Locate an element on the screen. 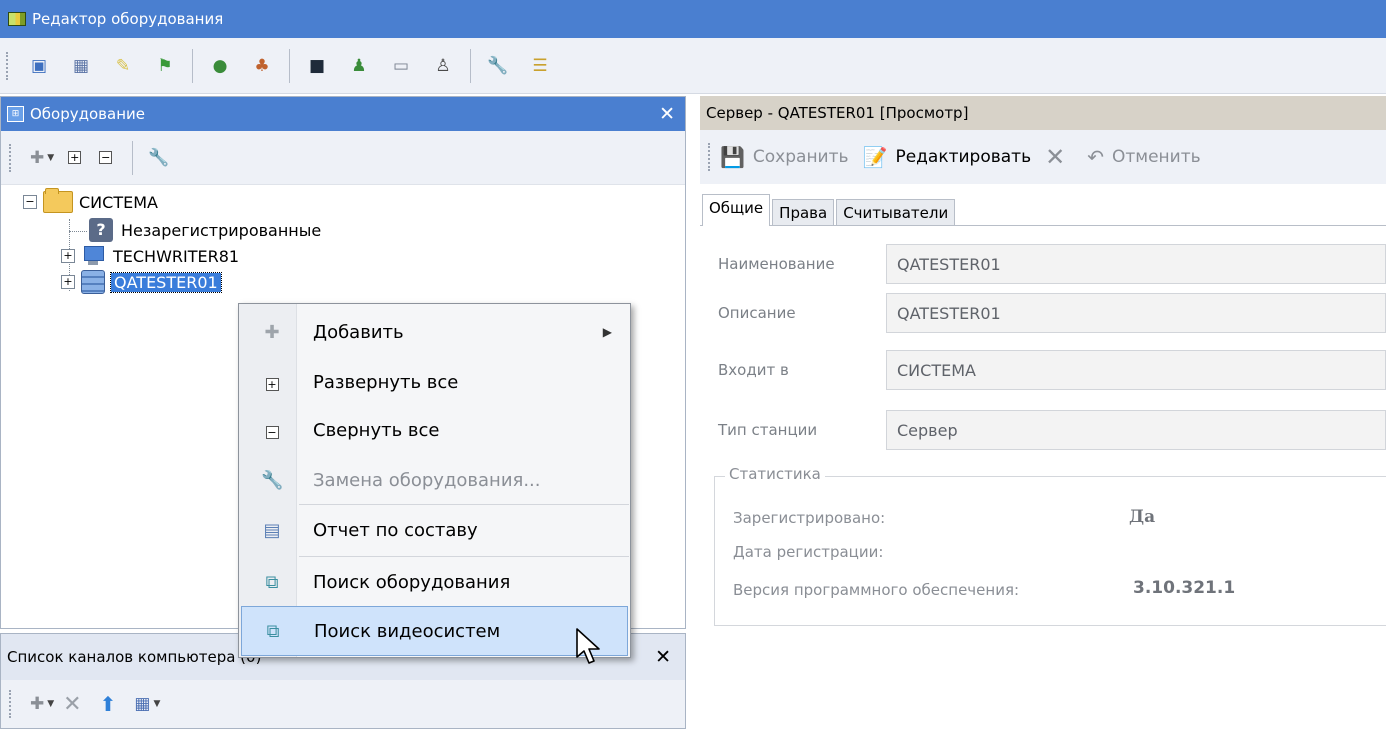 Image resolution: width=1386 pixels, height=729 pixels. tree-item-techwriter81: + TECHWRITER81 is located at coordinates (150, 256).